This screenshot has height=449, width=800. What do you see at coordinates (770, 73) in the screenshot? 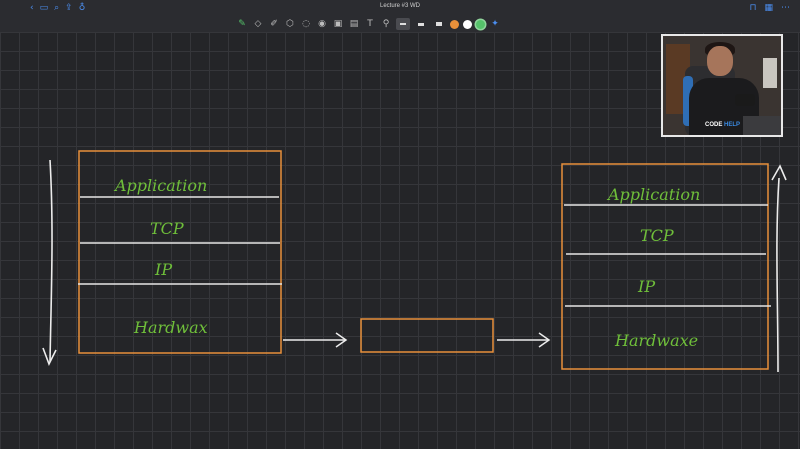
I see `wall-frame` at bounding box center [770, 73].